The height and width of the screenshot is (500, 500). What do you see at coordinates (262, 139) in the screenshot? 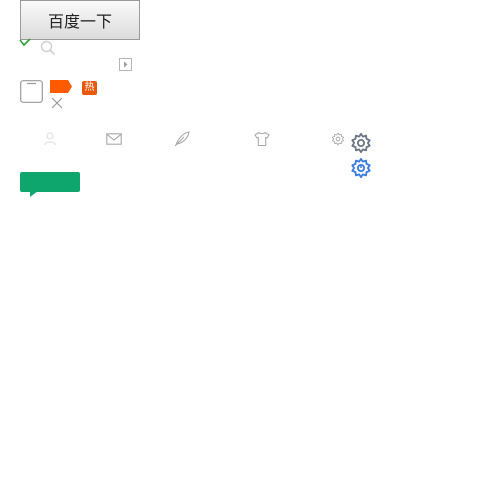
I see `shirt-icon` at bounding box center [262, 139].